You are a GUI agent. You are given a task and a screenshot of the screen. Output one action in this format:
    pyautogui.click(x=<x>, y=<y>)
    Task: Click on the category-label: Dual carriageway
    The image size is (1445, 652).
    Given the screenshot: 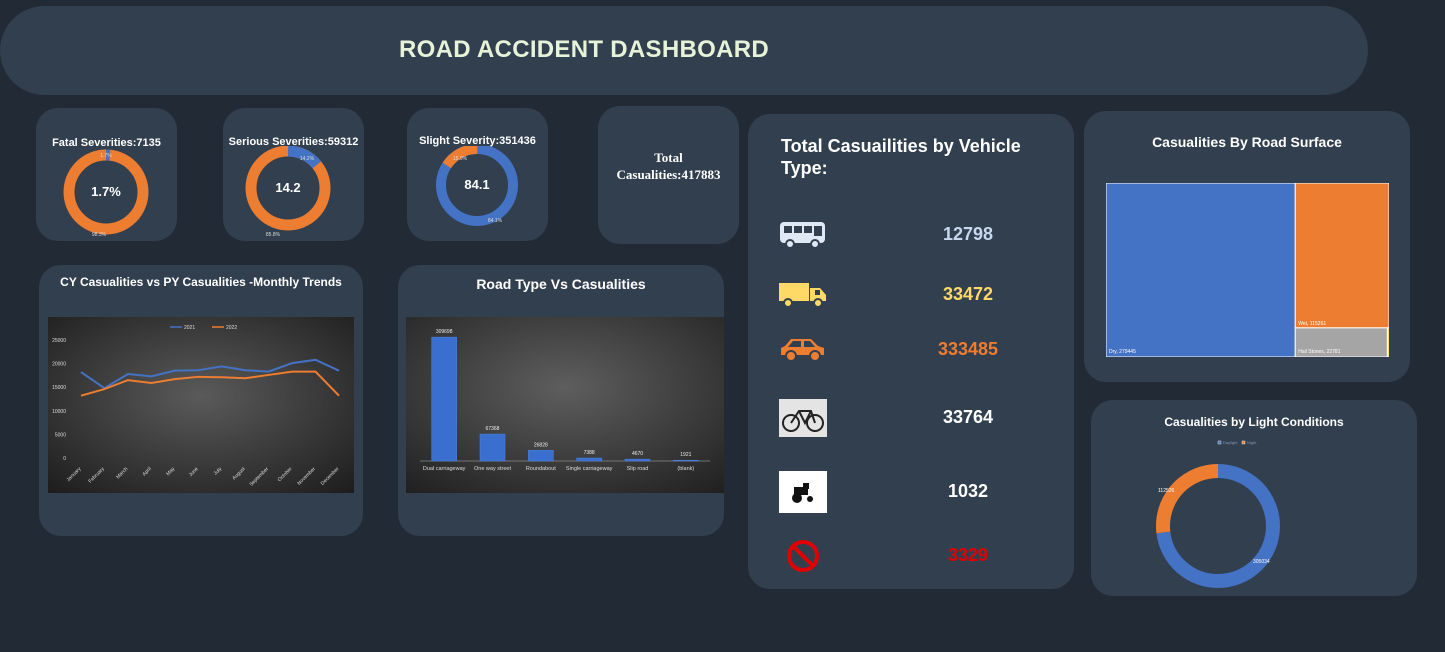 What is the action you would take?
    pyautogui.click(x=444, y=469)
    